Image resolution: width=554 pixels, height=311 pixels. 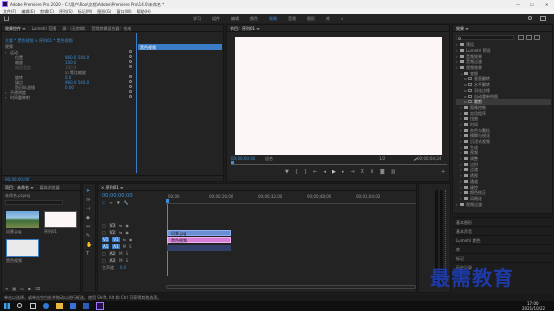 What do you see at coordinates (104, 11) in the screenshot?
I see `menu-graphics: 图形(G)` at bounding box center [104, 11].